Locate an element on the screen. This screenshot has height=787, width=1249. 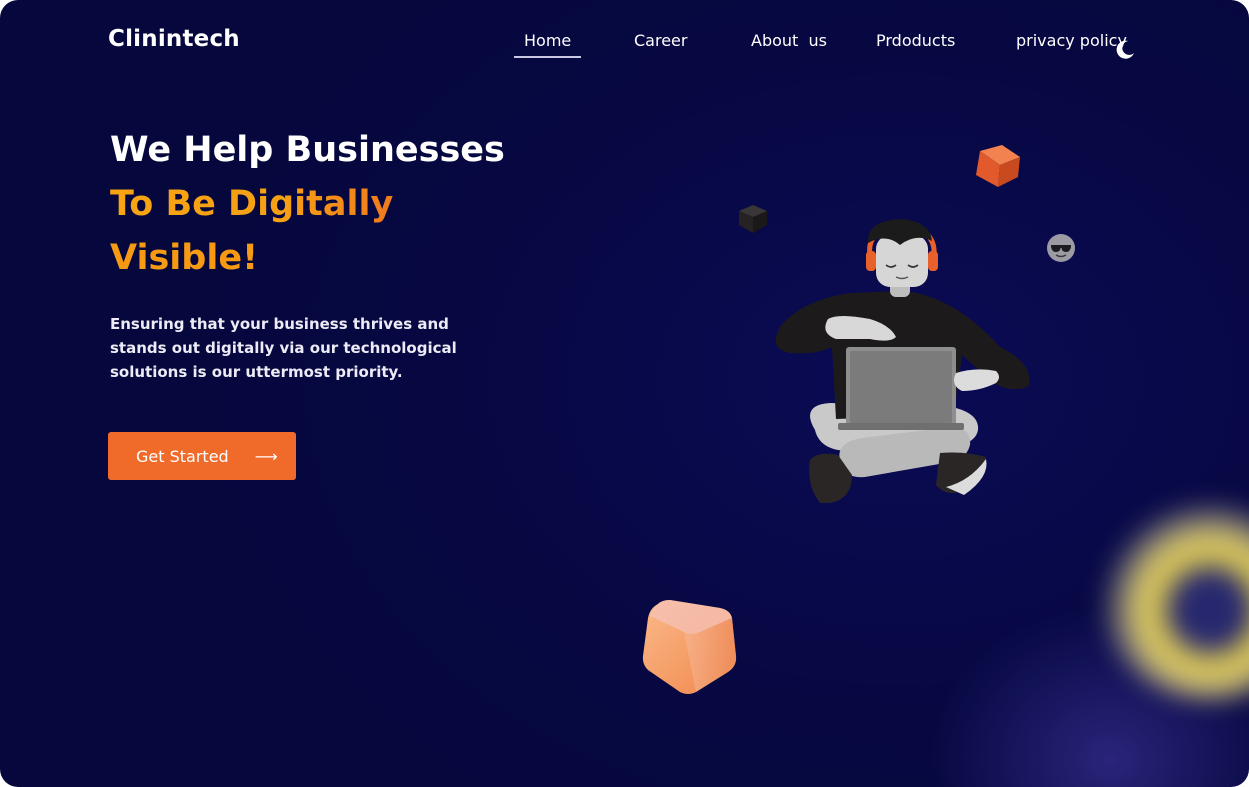
peach-cube-decoration is located at coordinates (689, 647).